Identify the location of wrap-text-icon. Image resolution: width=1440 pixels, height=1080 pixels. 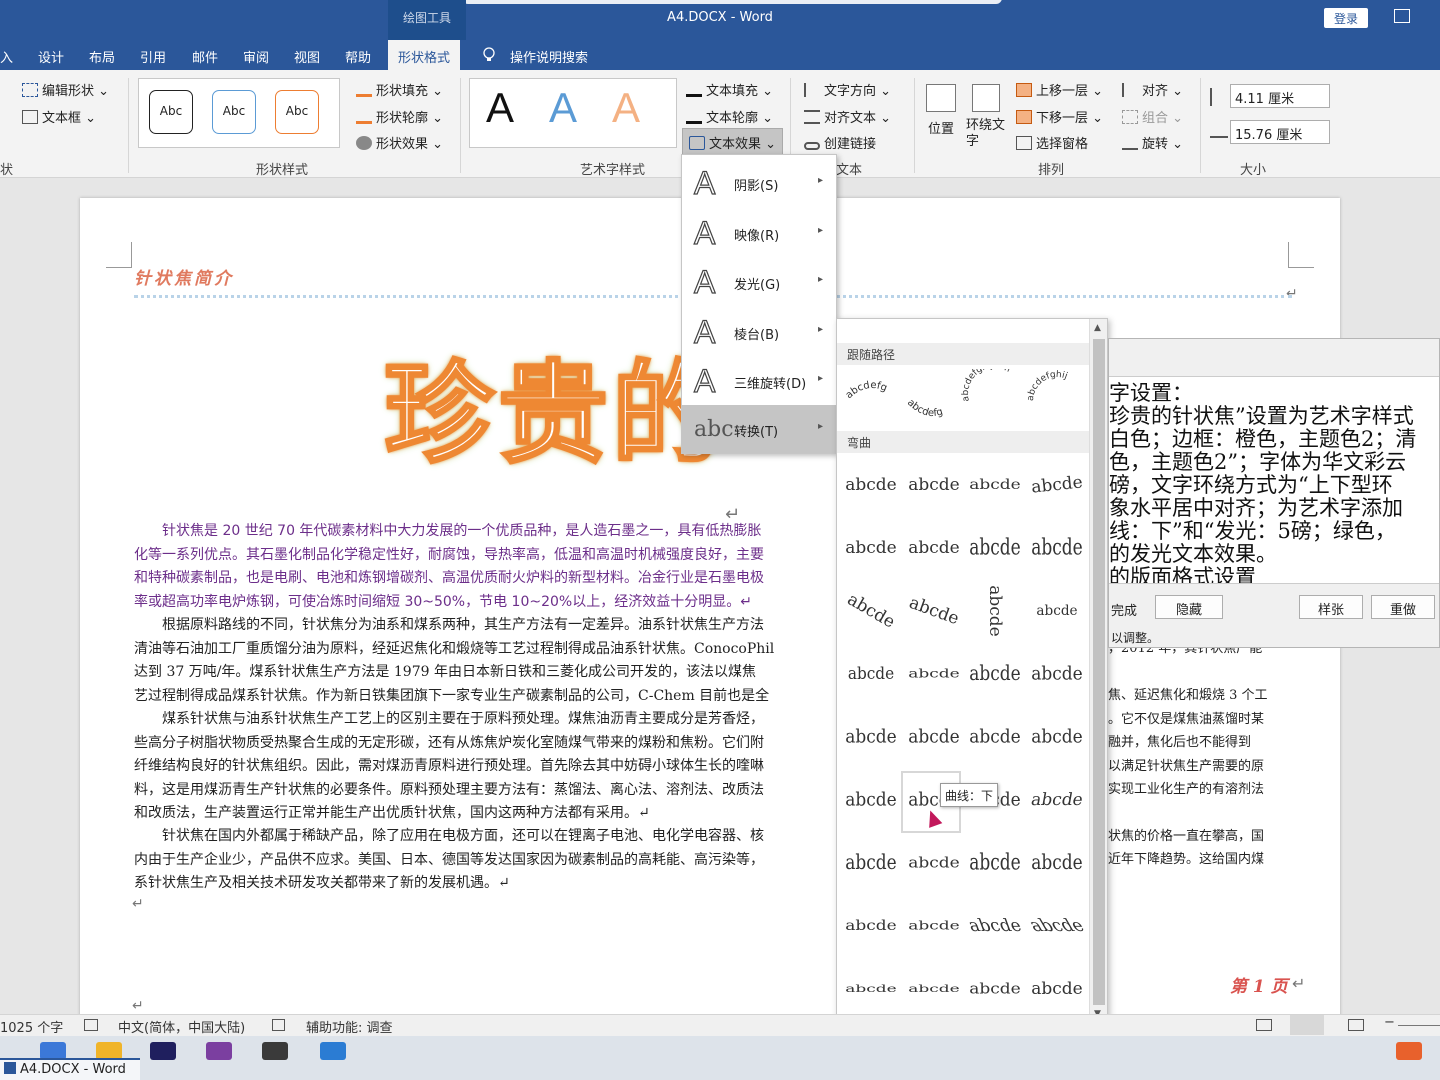
(986, 98).